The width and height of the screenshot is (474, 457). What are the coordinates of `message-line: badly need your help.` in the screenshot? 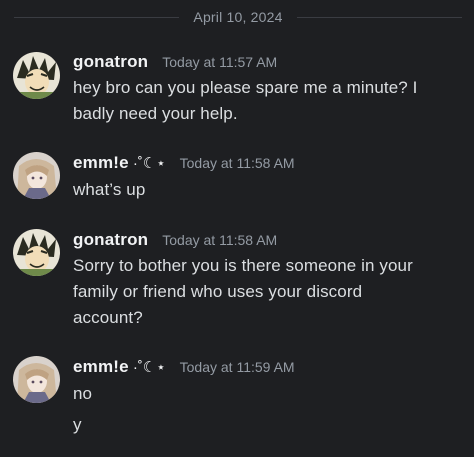 It's located at (155, 113).